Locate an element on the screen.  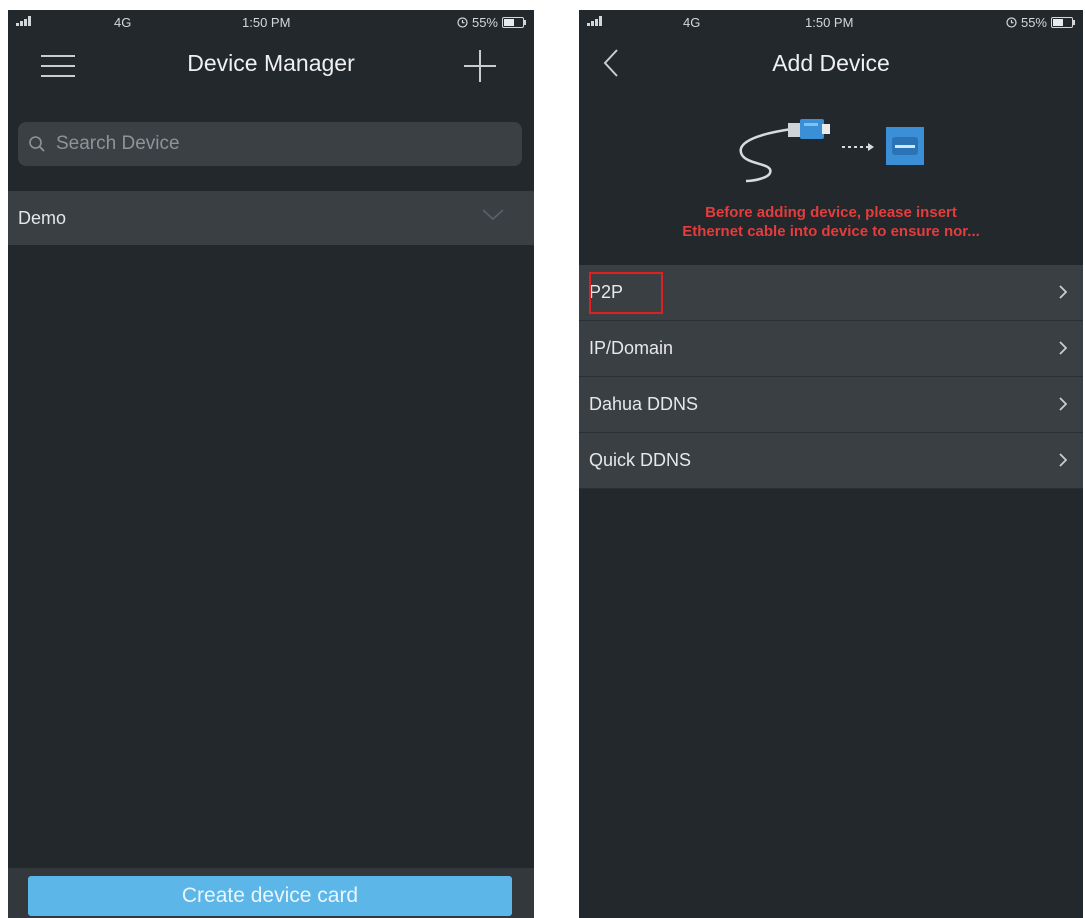
page-title: Device Manager is located at coordinates (271, 63).